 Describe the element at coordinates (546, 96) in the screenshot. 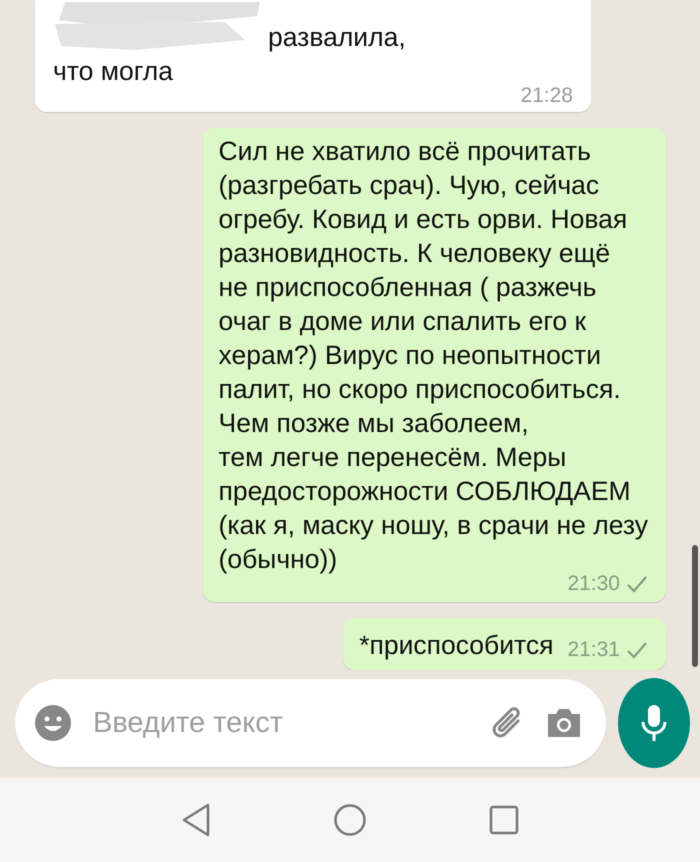

I see `message-time: 21:28` at that location.